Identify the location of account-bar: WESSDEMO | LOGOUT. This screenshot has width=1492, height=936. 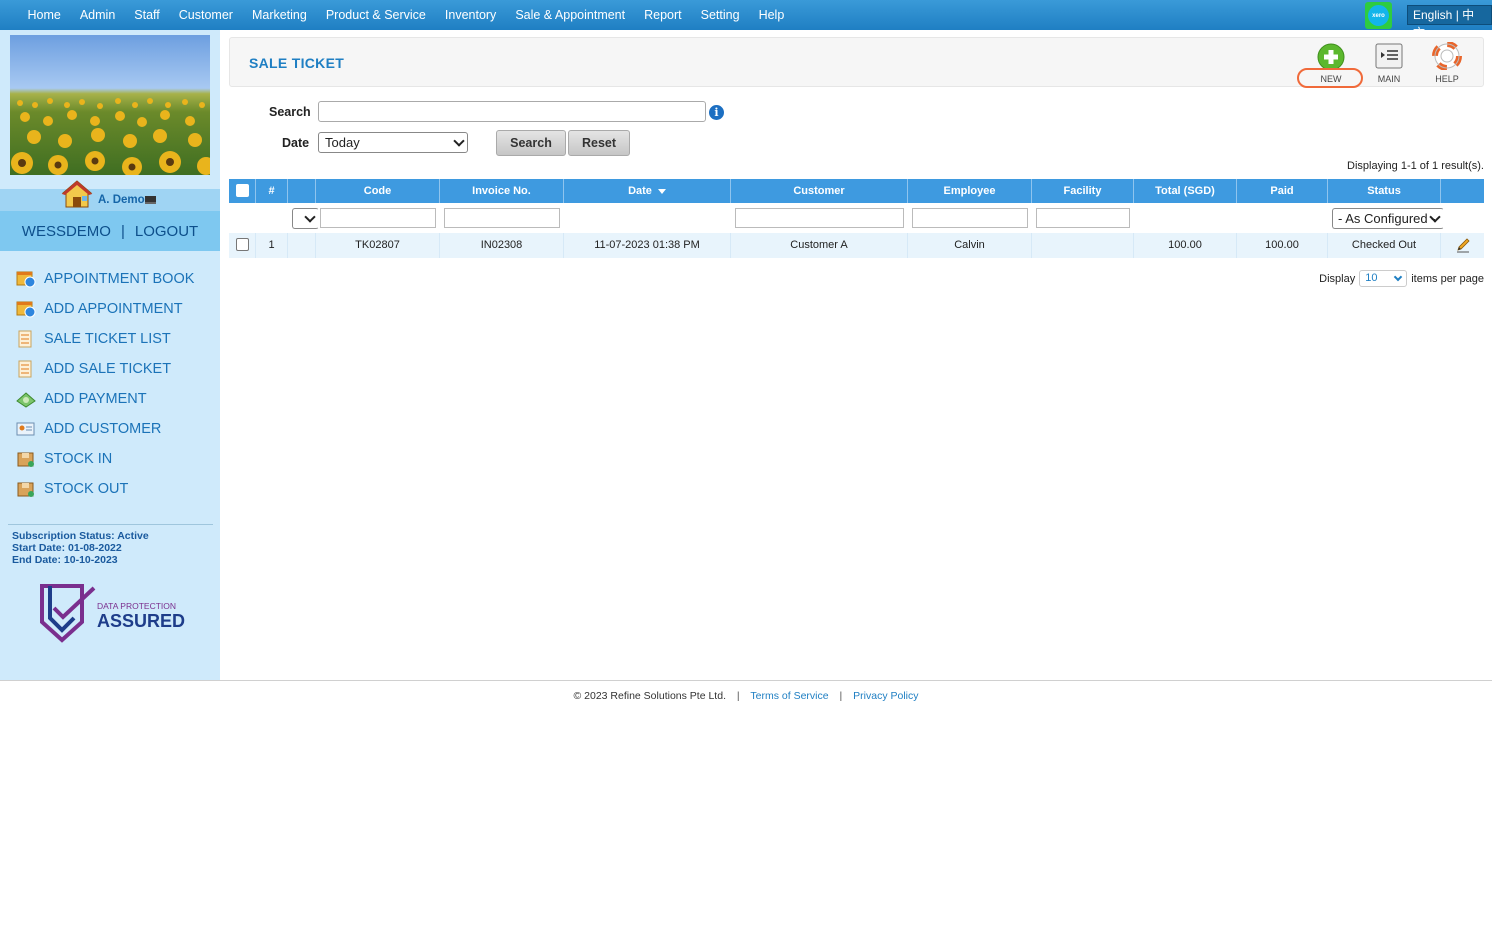
(110, 231).